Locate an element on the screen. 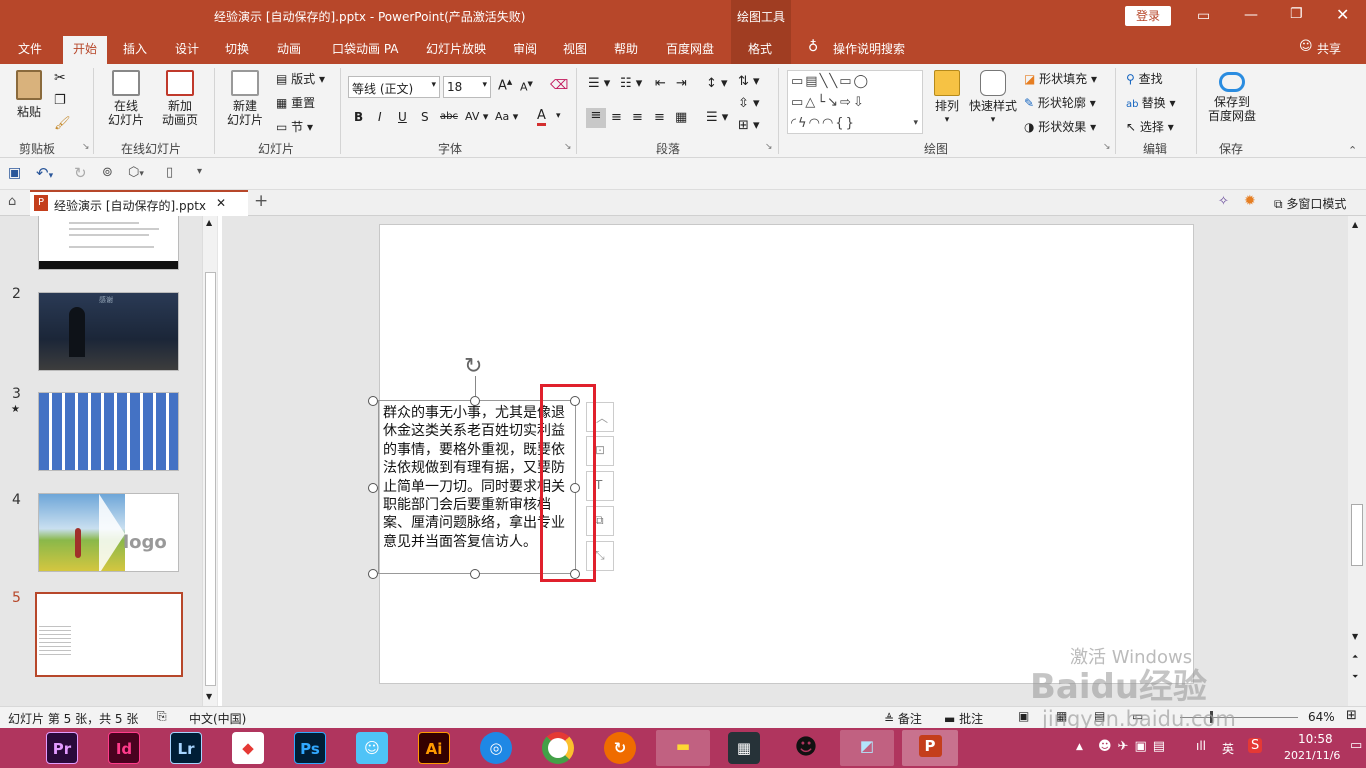 The image size is (1366, 768). clear-format-icon: ⌫ is located at coordinates (559, 85).